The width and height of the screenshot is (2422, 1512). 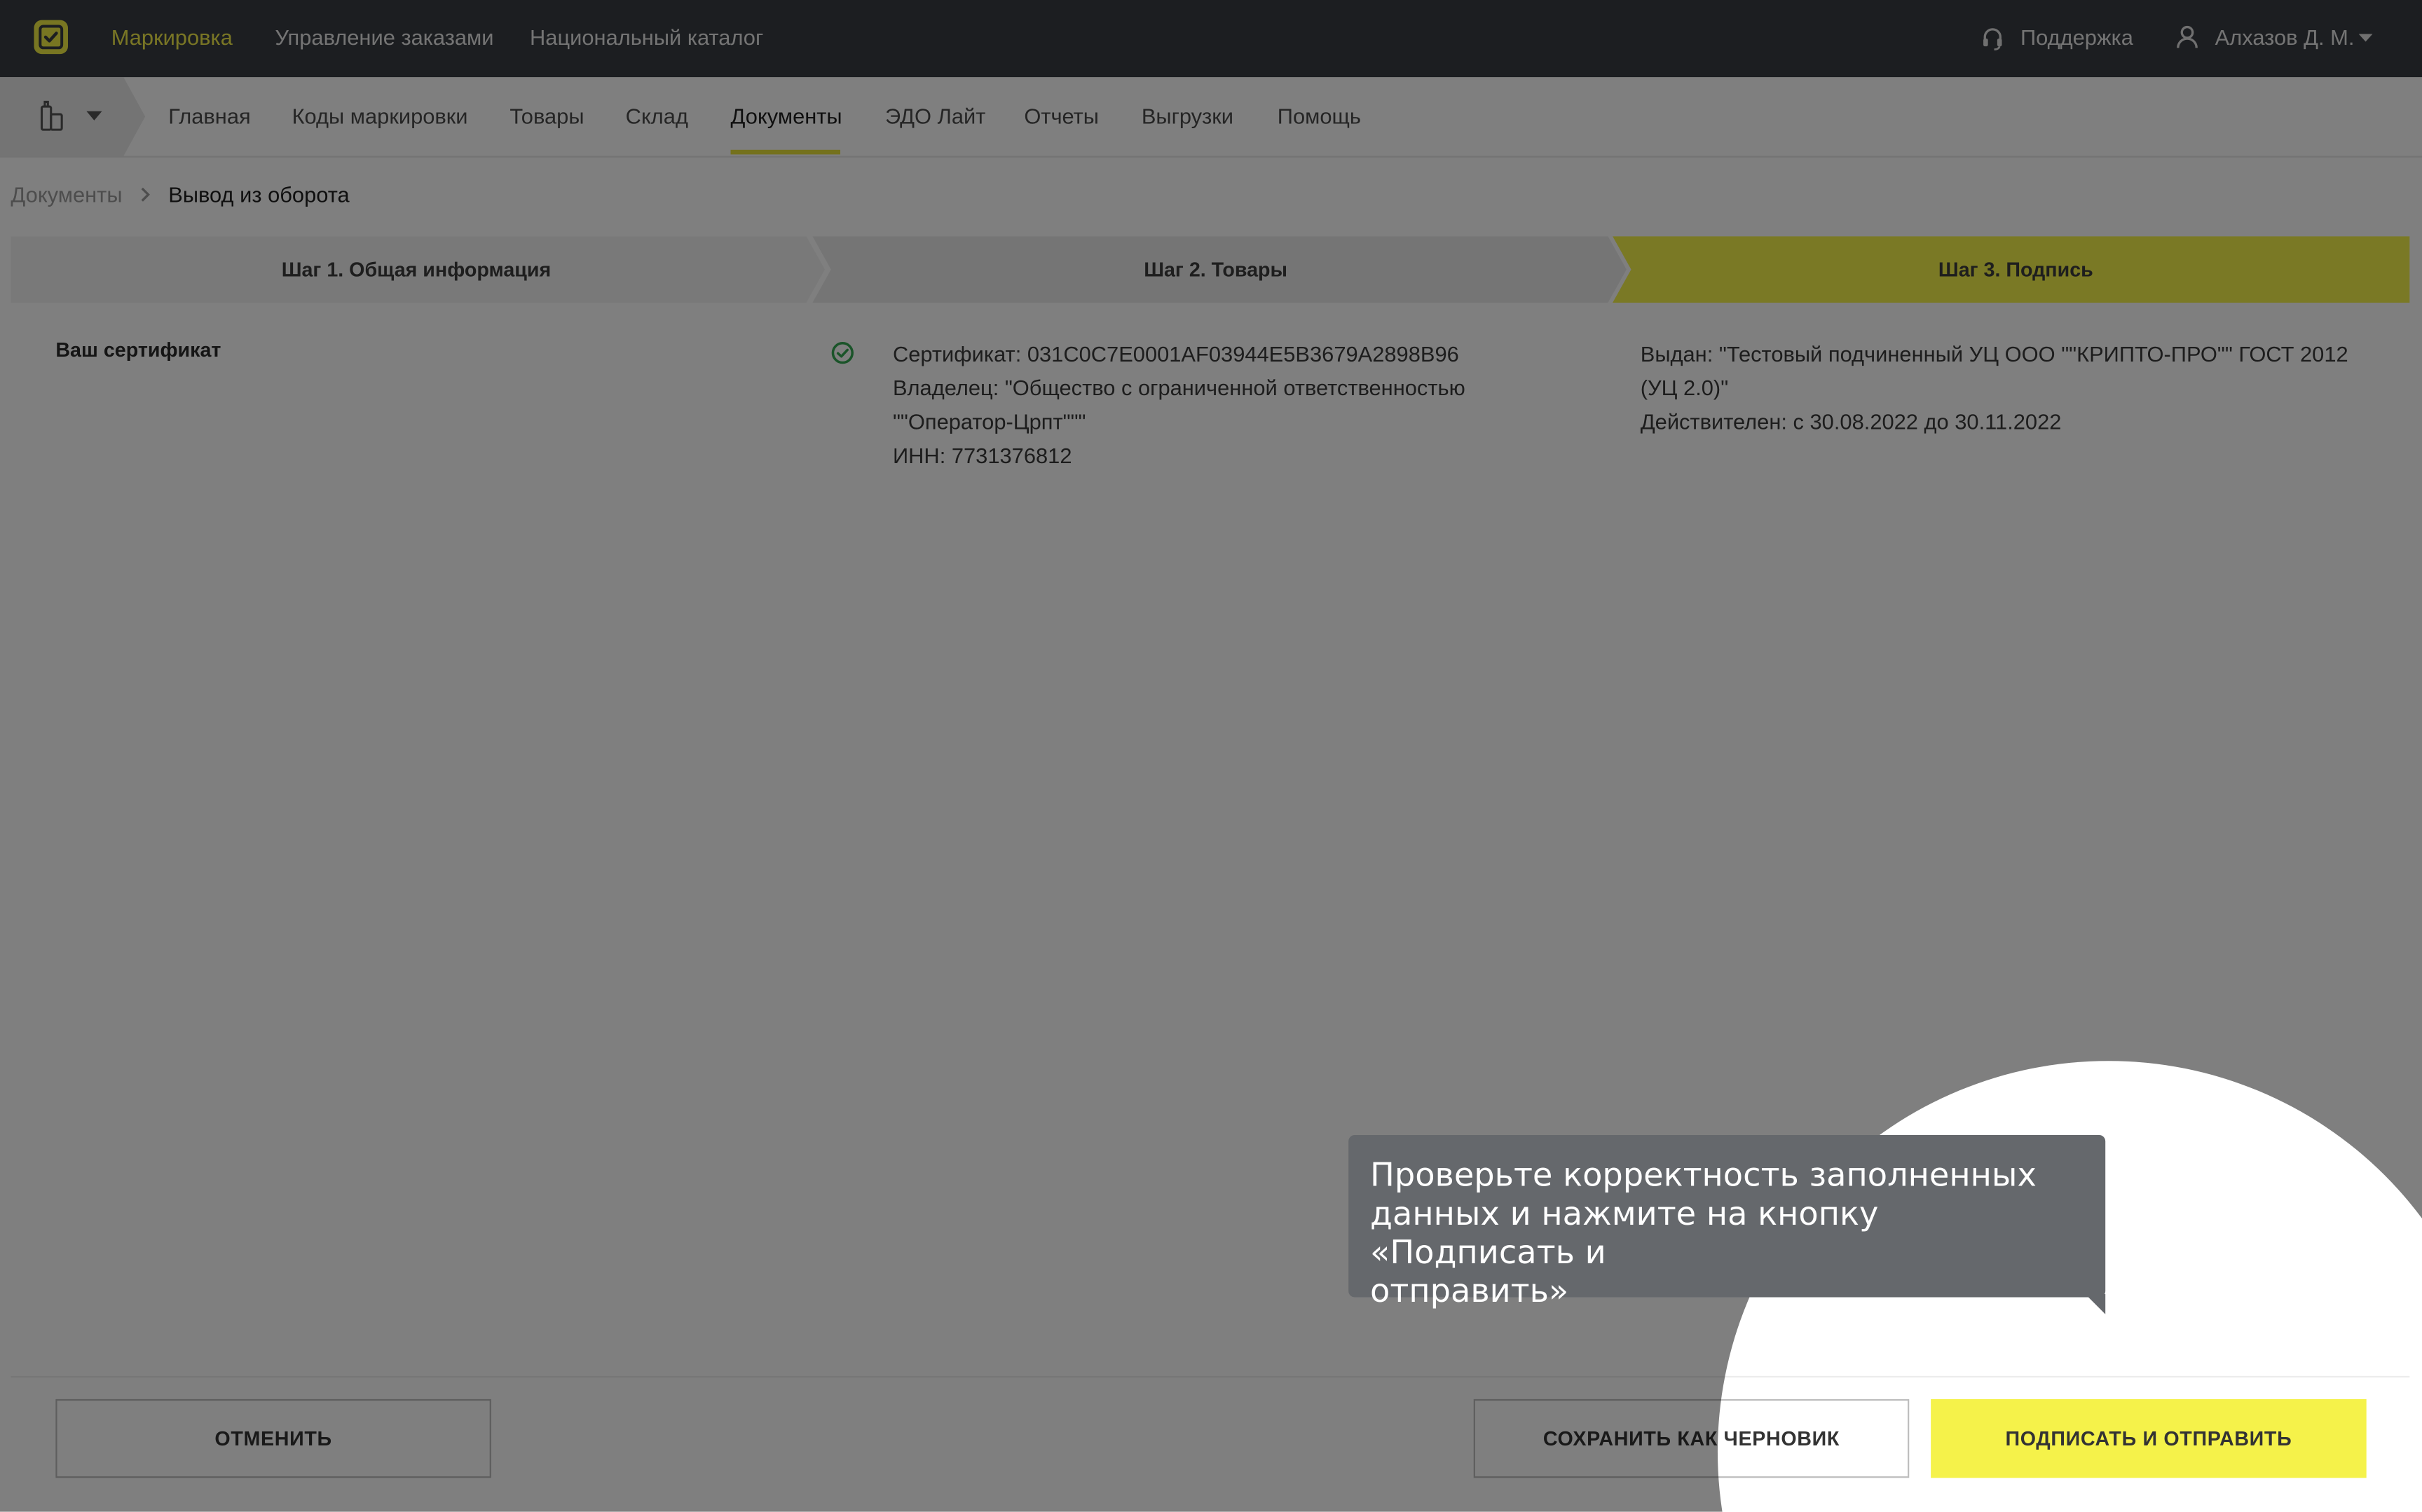 What do you see at coordinates (416, 269) in the screenshot?
I see `step-1: Шаг 1. Общая информация` at bounding box center [416, 269].